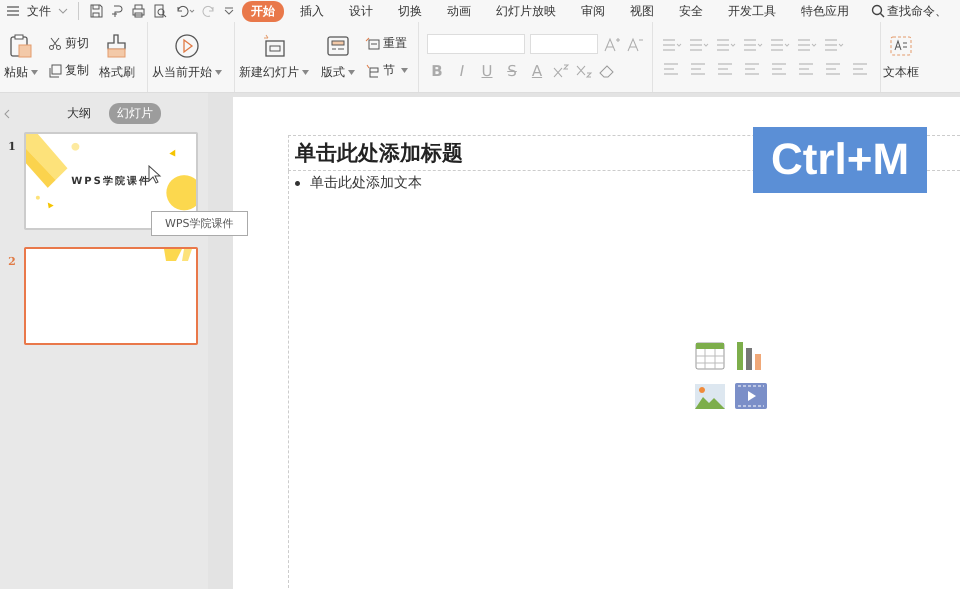  I want to click on video-icon, so click(751, 396).